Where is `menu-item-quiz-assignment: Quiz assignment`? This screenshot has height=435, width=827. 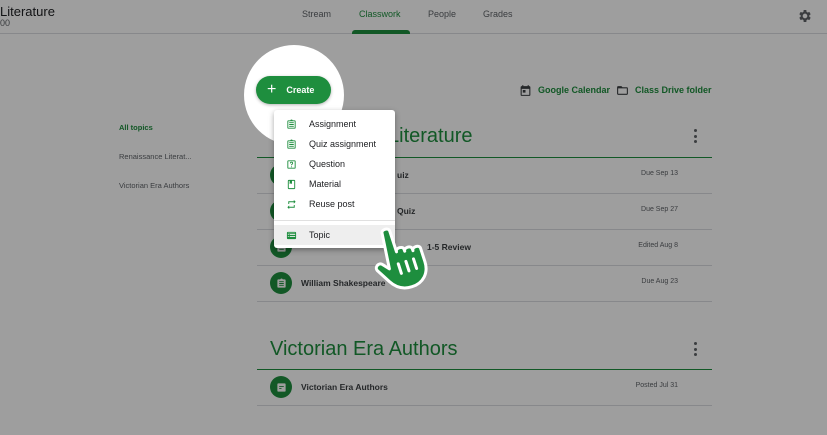 menu-item-quiz-assignment: Quiz assignment is located at coordinates (334, 144).